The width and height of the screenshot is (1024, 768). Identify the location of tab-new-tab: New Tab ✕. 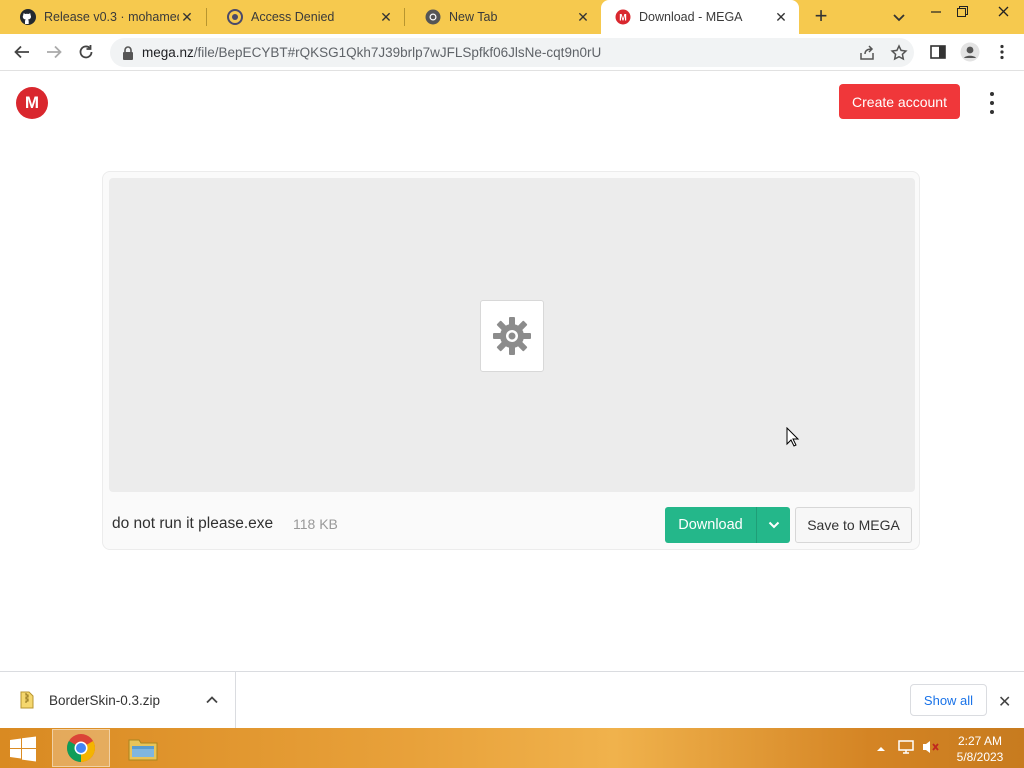
(503, 17).